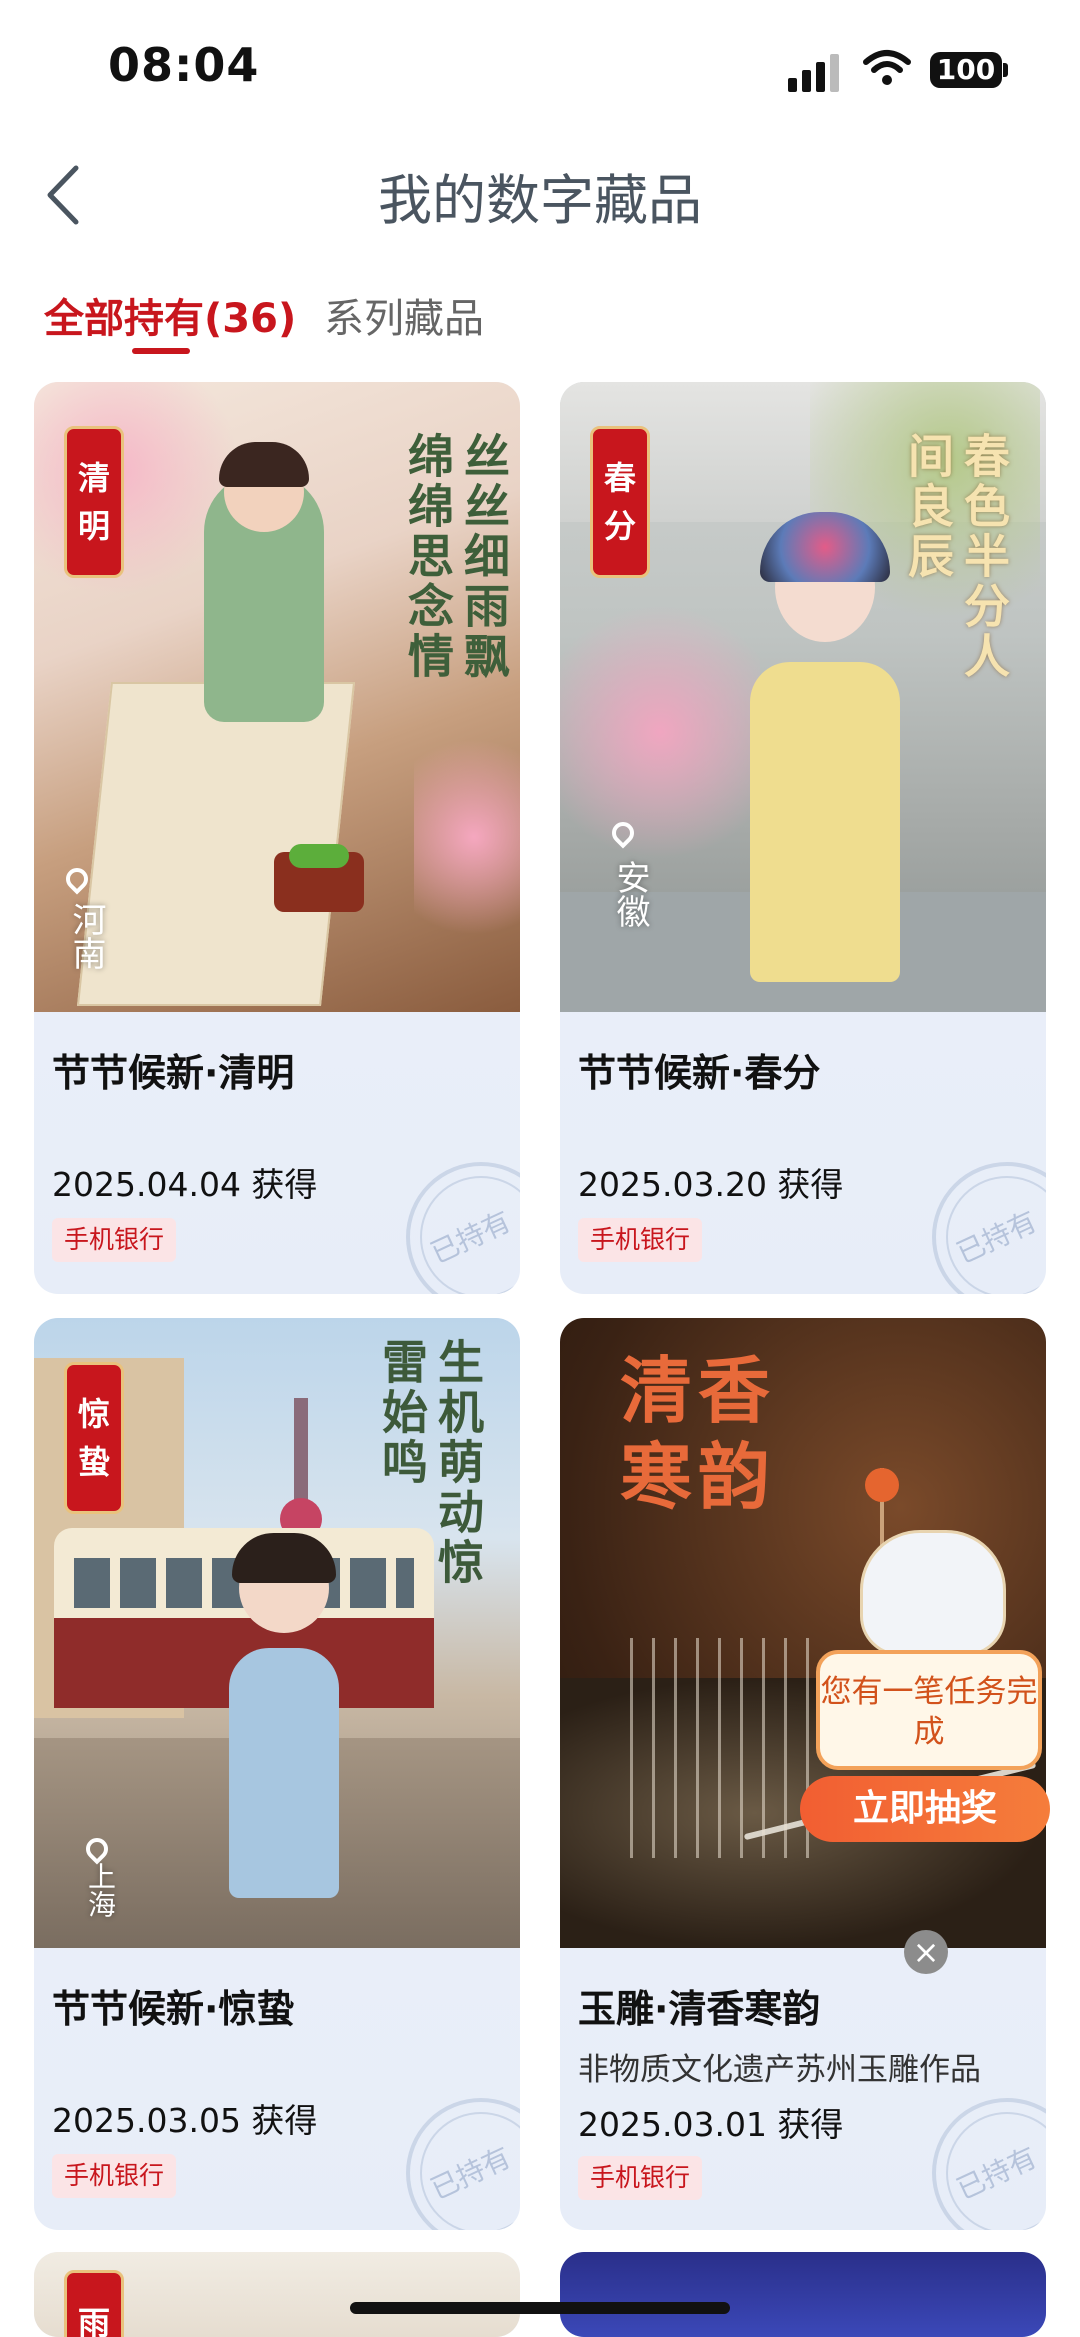 This screenshot has width=1080, height=2337. I want to click on collection-name: 节节候新·惊蛰, so click(173, 2009).